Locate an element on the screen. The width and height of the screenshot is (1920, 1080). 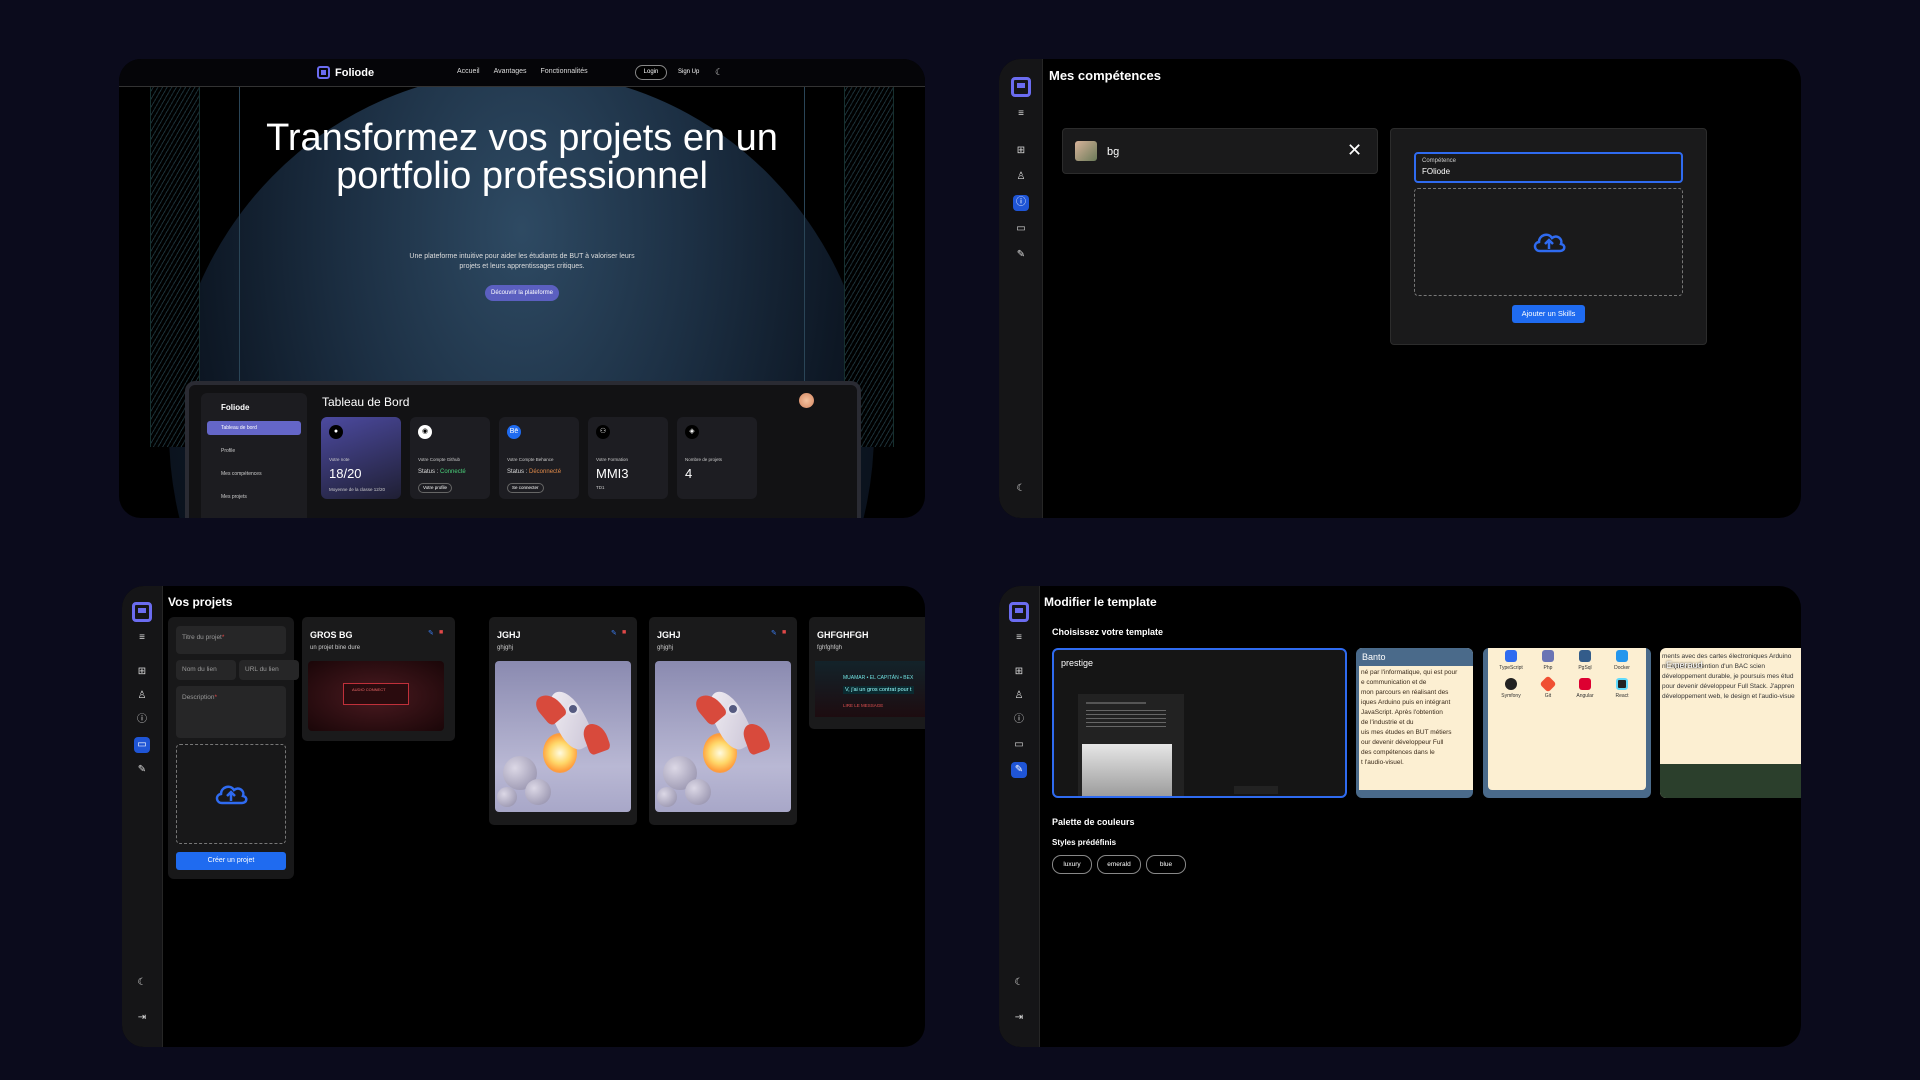
login-button: Login is located at coordinates (651, 72).